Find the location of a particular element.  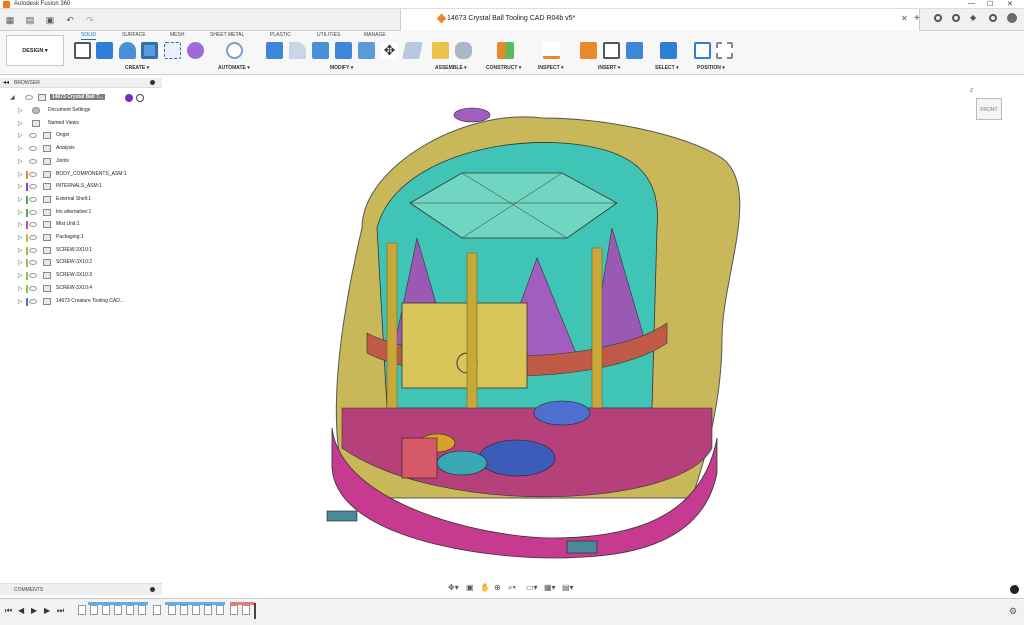

timeline-play-button: ▶ is located at coordinates (34, 610).